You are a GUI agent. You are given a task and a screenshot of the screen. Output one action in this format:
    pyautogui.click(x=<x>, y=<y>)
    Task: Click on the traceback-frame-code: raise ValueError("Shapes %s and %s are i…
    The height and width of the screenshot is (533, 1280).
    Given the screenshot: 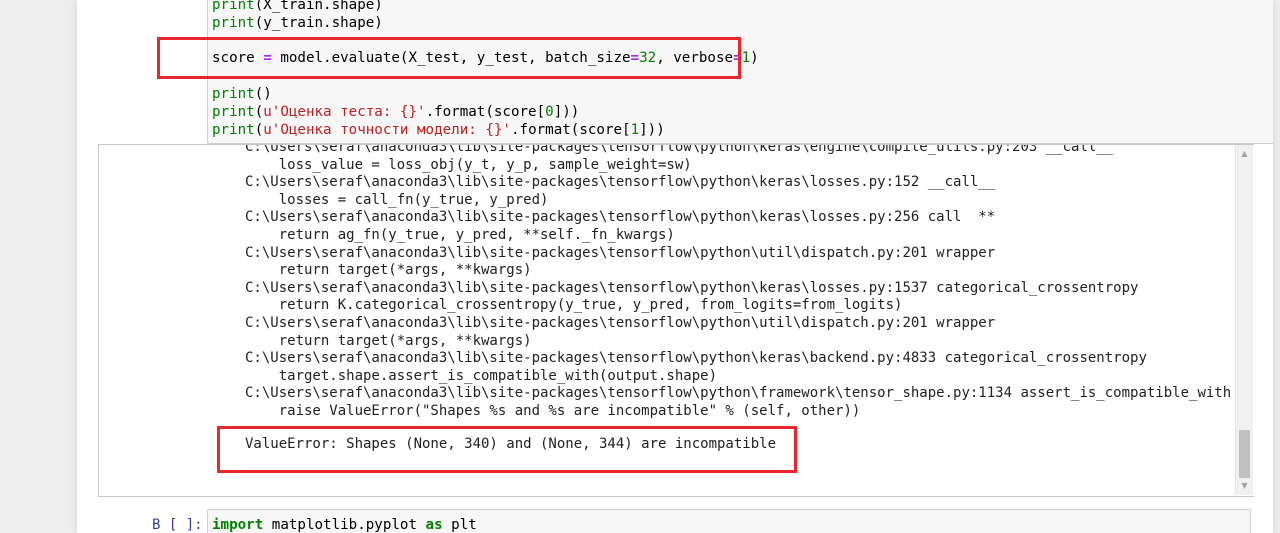 What is the action you would take?
    pyautogui.click(x=553, y=411)
    